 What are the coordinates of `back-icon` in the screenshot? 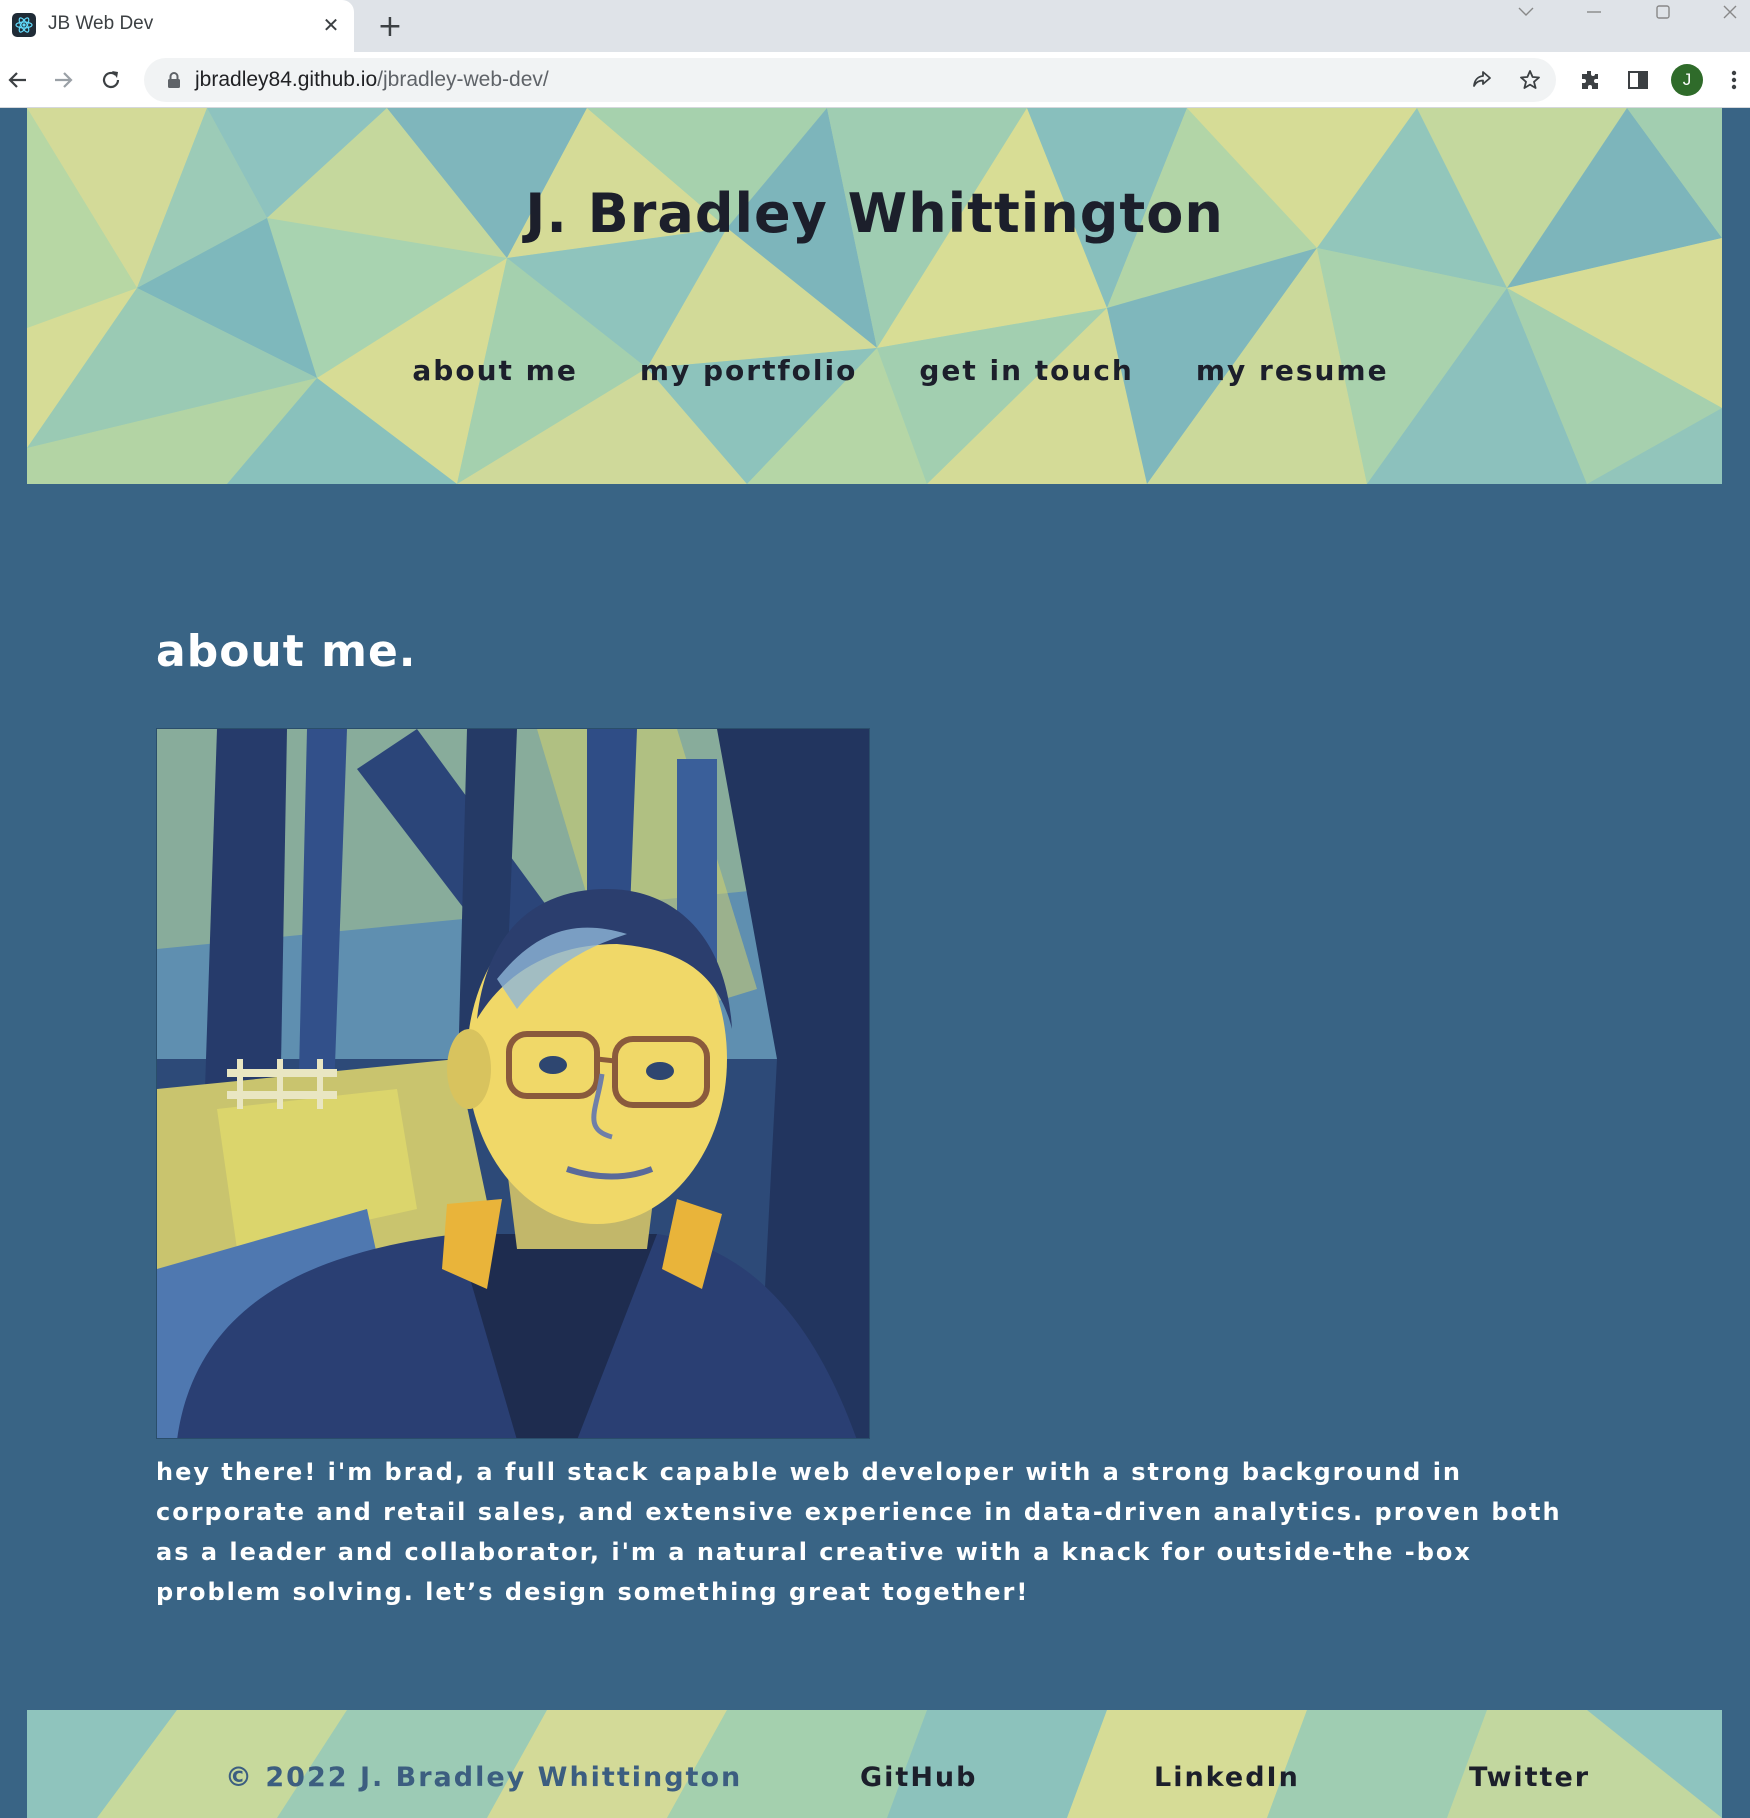 It's located at (18, 80).